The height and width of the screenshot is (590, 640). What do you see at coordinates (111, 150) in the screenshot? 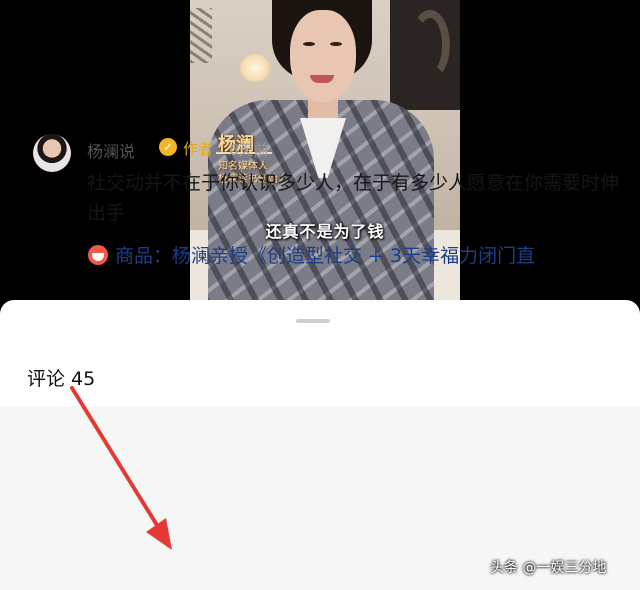
I see `comment-author: 杨澜说` at bounding box center [111, 150].